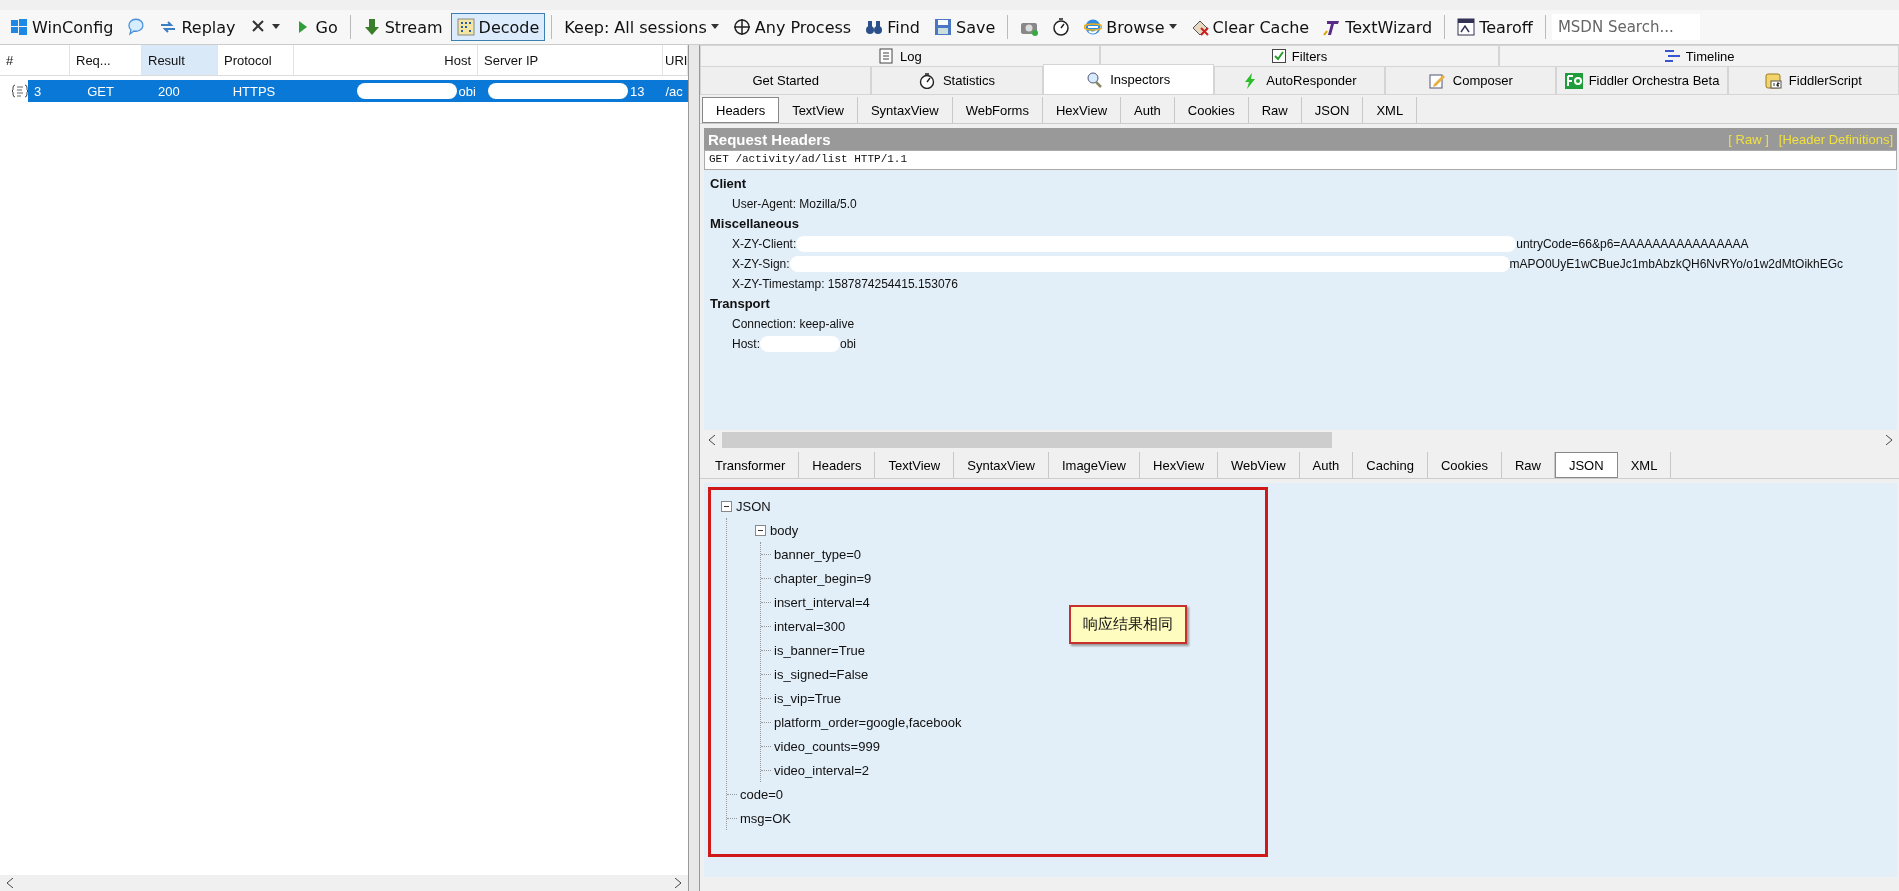  Describe the element at coordinates (402, 27) in the screenshot. I see `toolbar-button: Stream` at that location.